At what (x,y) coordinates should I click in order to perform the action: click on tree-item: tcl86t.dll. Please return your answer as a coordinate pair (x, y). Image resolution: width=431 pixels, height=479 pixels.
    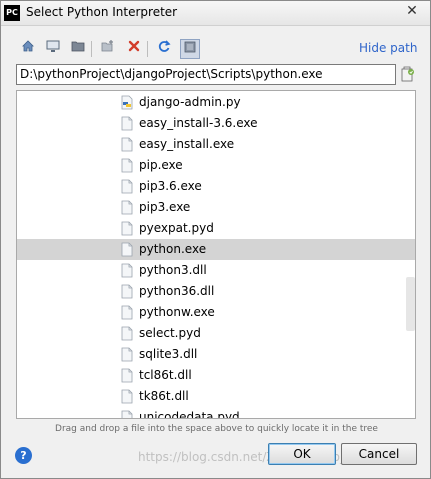
    Looking at the image, I should click on (216, 375).